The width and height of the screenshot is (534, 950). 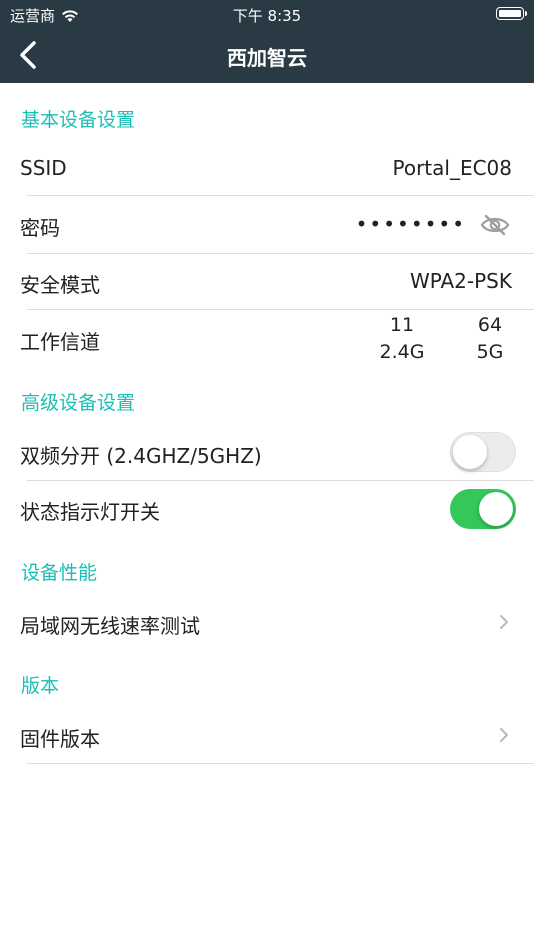 What do you see at coordinates (280, 763) in the screenshot?
I see `divider` at bounding box center [280, 763].